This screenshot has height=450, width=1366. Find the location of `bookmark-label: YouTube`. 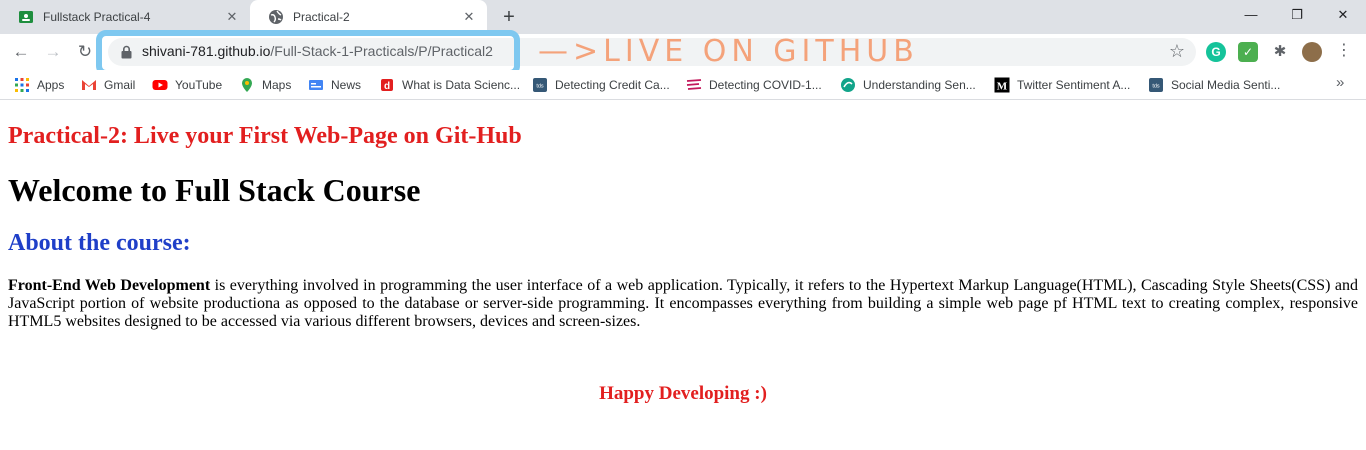

bookmark-label: YouTube is located at coordinates (199, 85).